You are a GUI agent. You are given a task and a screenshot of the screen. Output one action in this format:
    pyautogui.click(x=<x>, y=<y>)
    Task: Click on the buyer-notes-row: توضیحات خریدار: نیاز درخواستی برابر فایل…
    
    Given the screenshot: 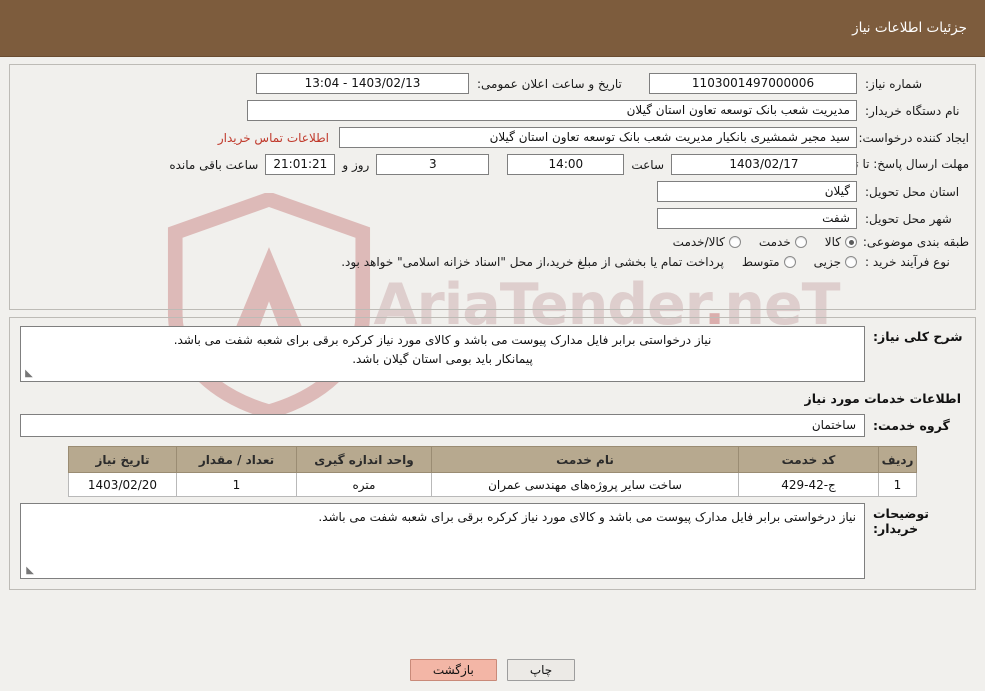 What is the action you would take?
    pyautogui.click(x=492, y=541)
    